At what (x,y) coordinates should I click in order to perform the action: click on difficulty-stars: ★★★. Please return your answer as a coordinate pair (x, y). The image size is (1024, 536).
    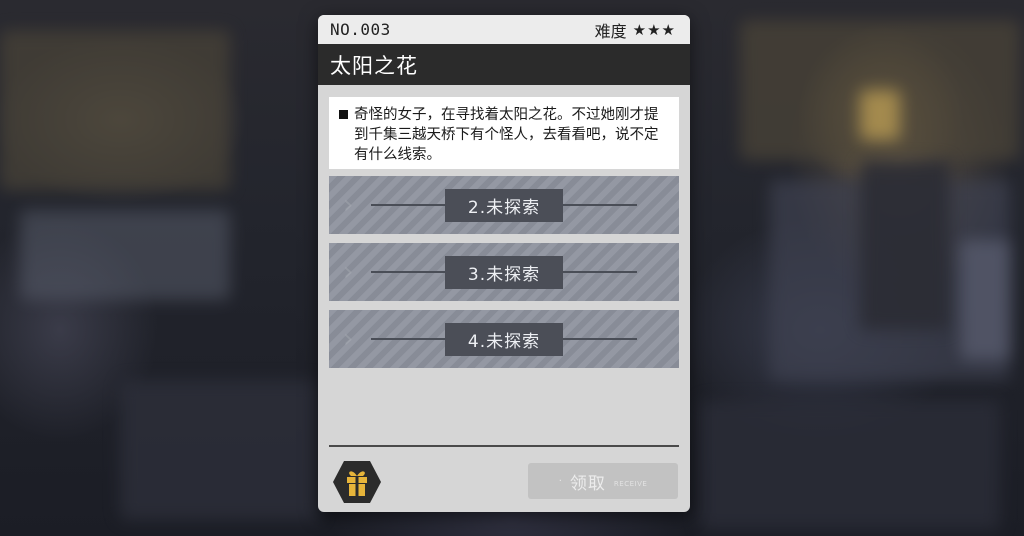
    Looking at the image, I should click on (654, 29).